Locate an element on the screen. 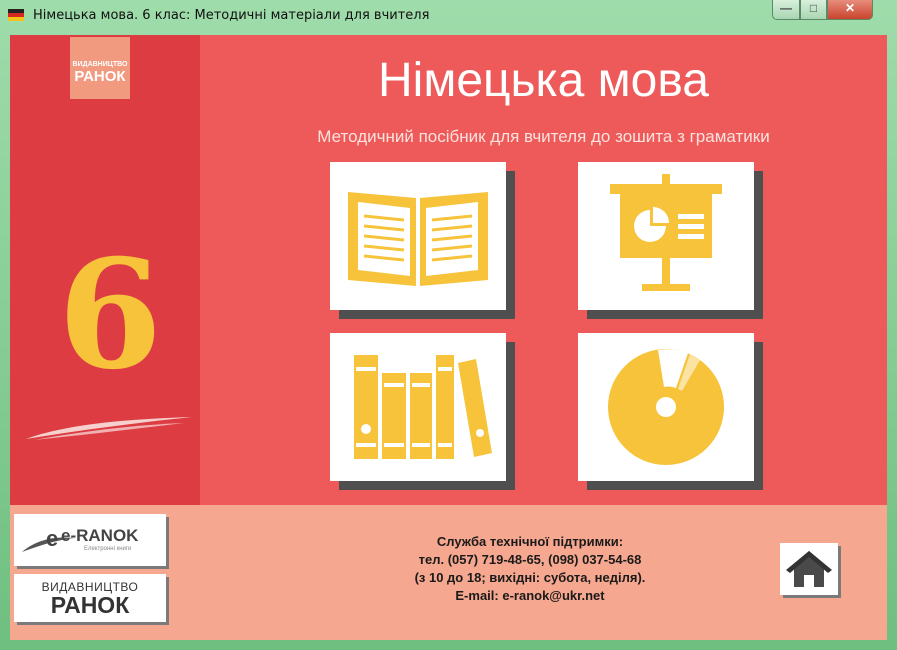 This screenshot has width=897, height=650. disc-icon is located at coordinates (666, 407).